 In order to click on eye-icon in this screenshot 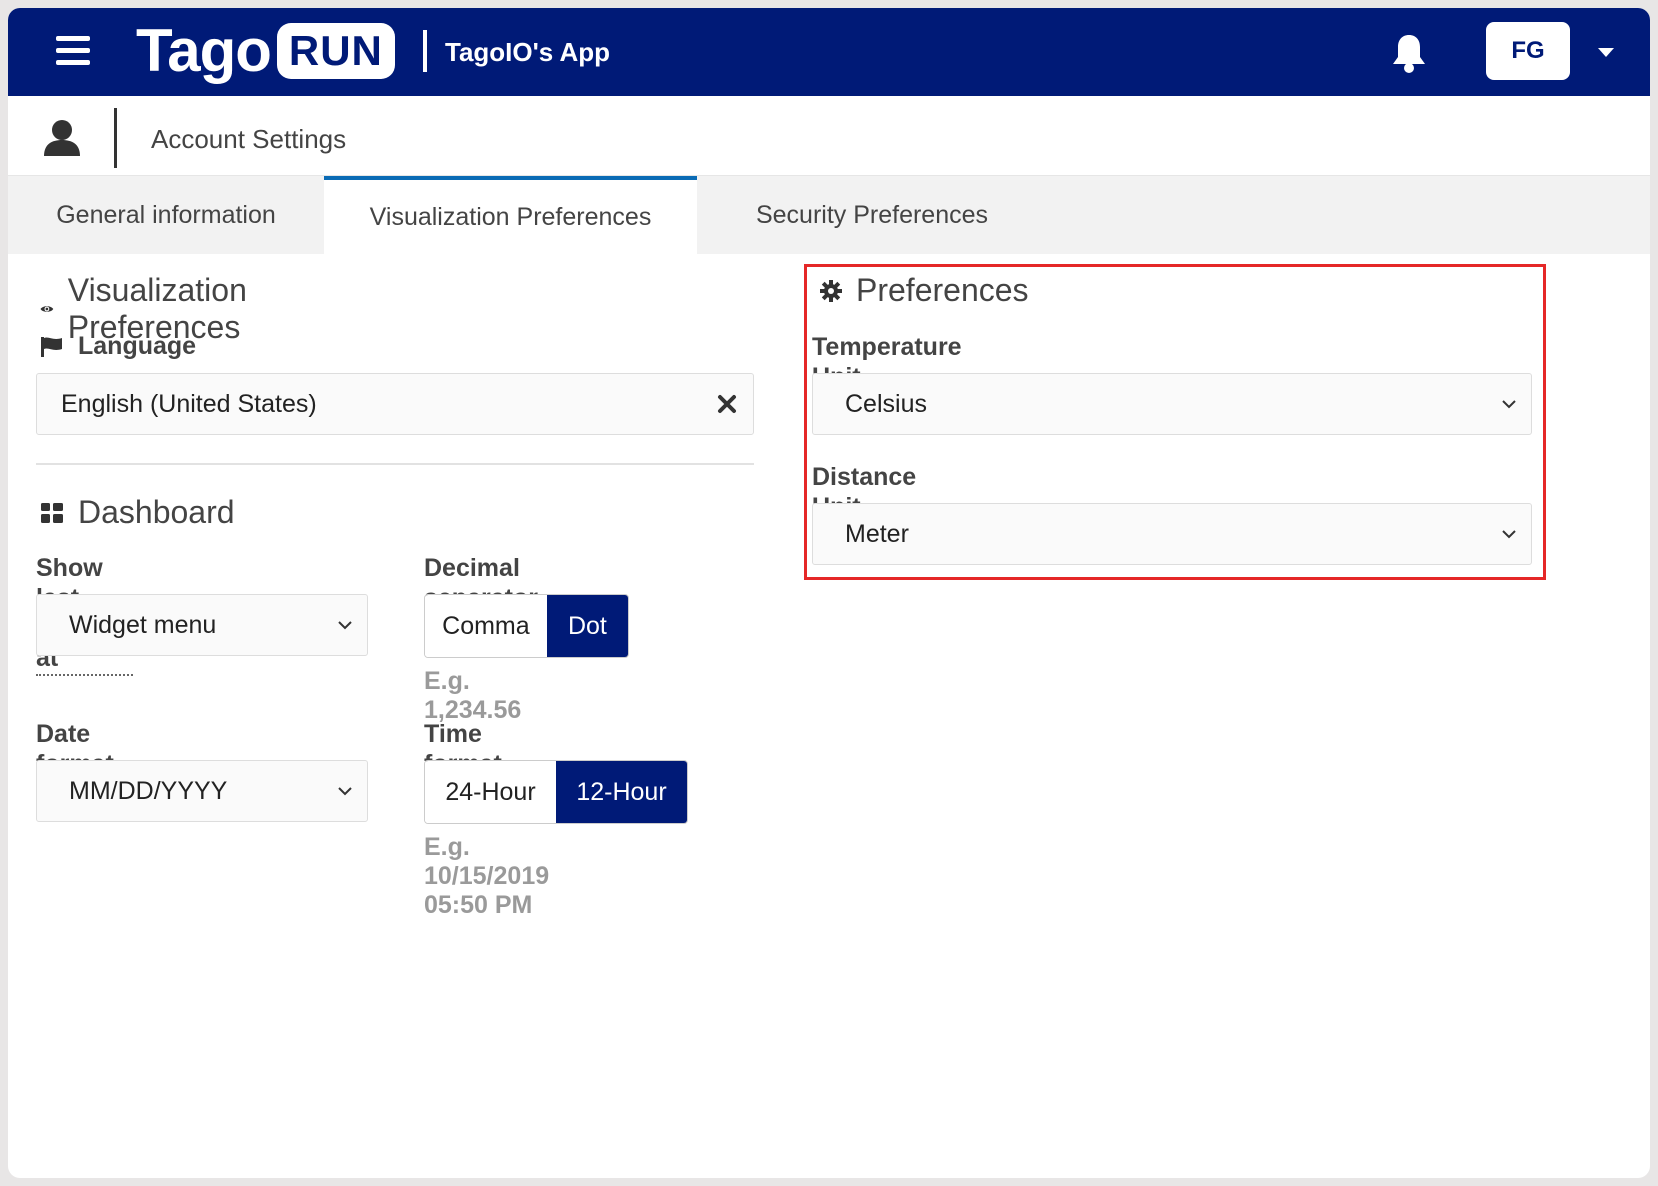, I will do `click(47, 309)`.